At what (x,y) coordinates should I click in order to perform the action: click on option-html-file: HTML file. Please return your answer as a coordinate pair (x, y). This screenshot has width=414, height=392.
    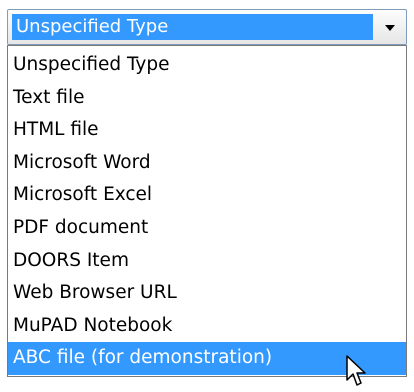
    Looking at the image, I should click on (207, 130).